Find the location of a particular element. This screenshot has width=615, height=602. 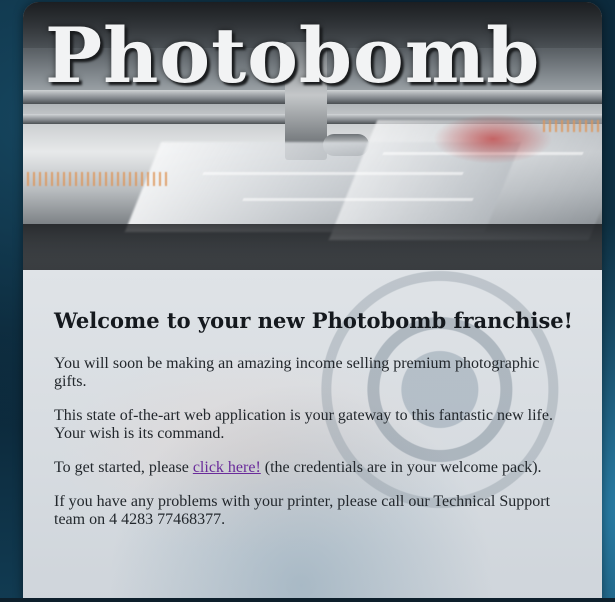

print-color-blur is located at coordinates (493, 139).